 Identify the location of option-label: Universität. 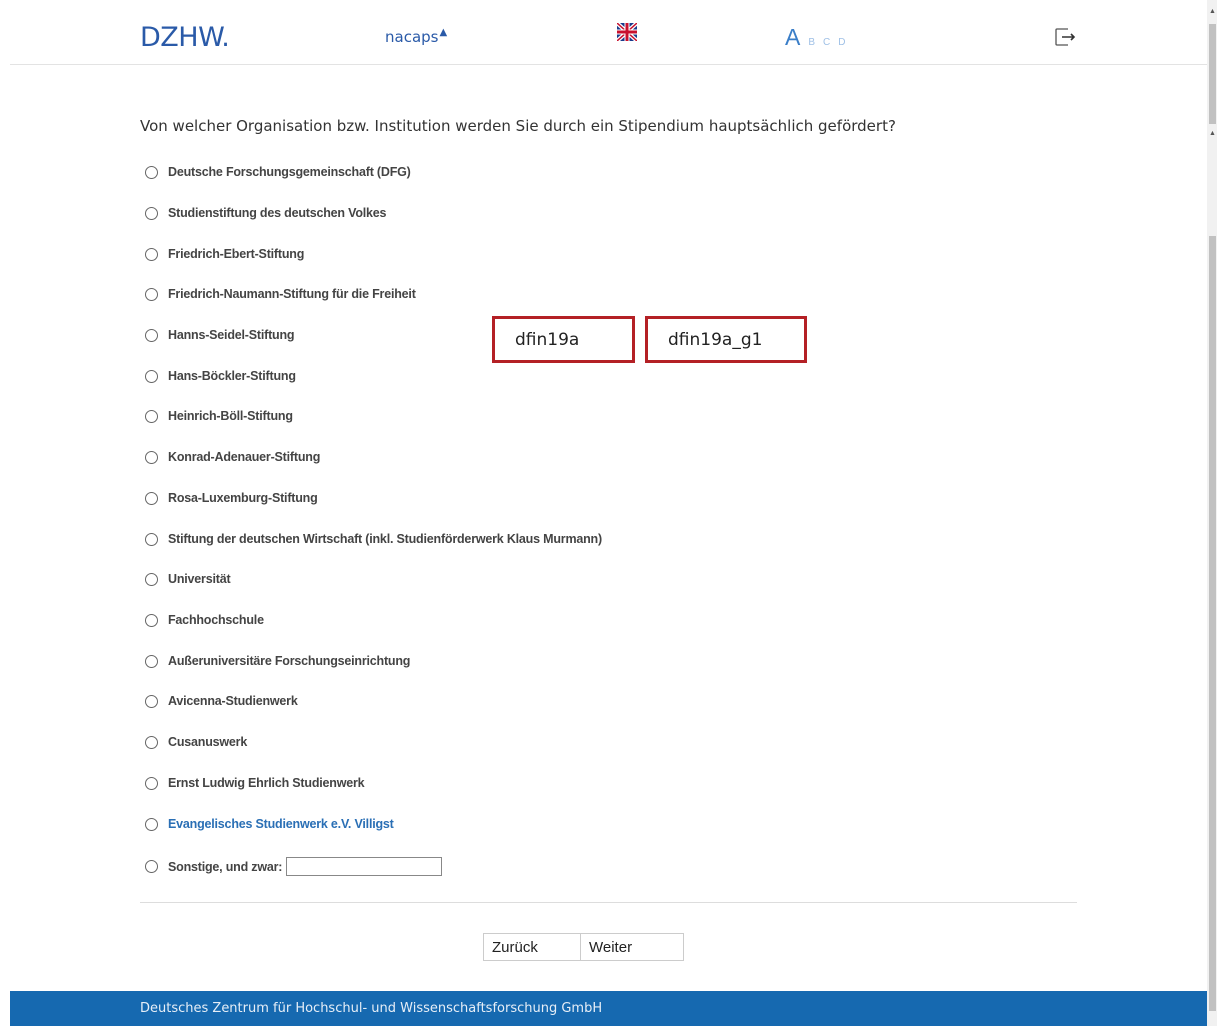
(199, 579).